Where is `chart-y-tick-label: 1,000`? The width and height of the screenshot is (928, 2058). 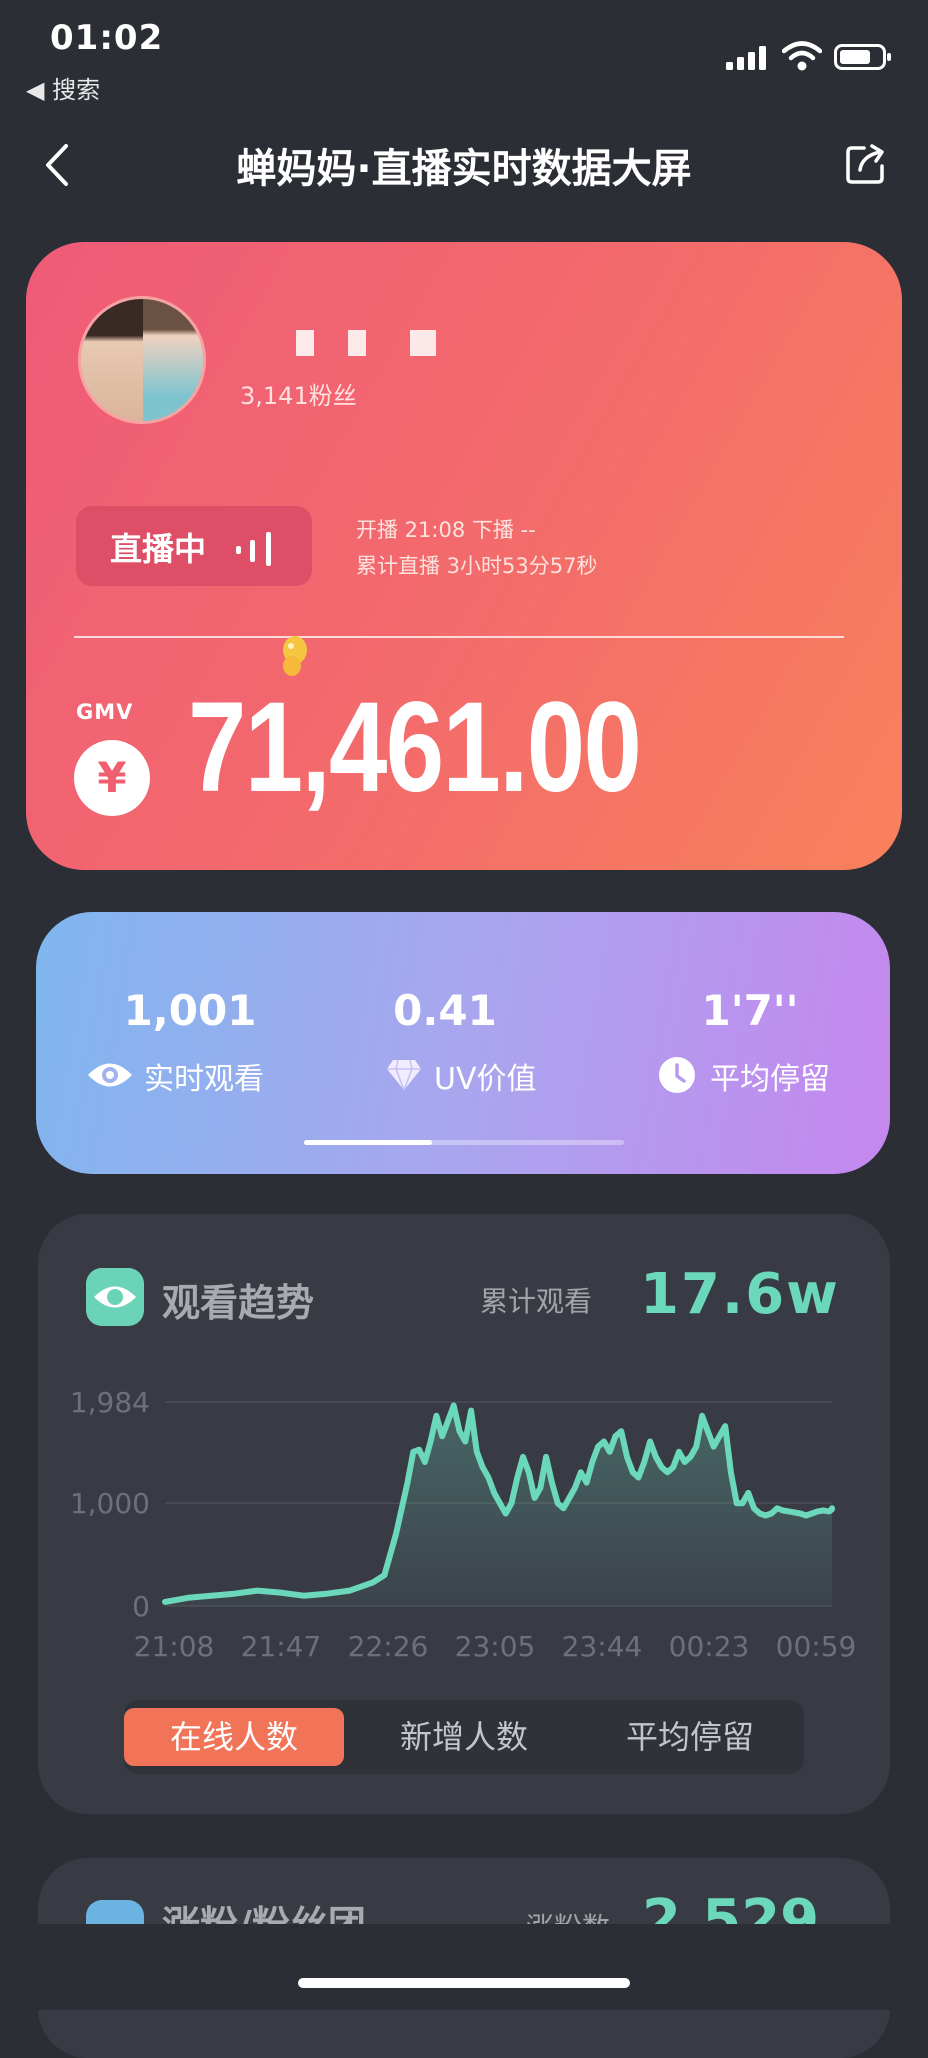
chart-y-tick-label: 1,000 is located at coordinates (110, 1503).